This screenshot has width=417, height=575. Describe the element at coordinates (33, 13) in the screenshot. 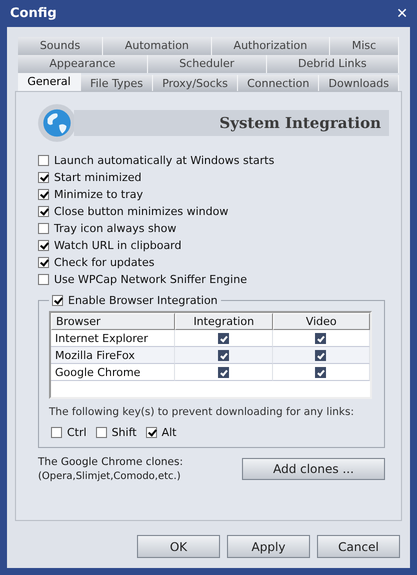

I see `window-title: Config` at that location.